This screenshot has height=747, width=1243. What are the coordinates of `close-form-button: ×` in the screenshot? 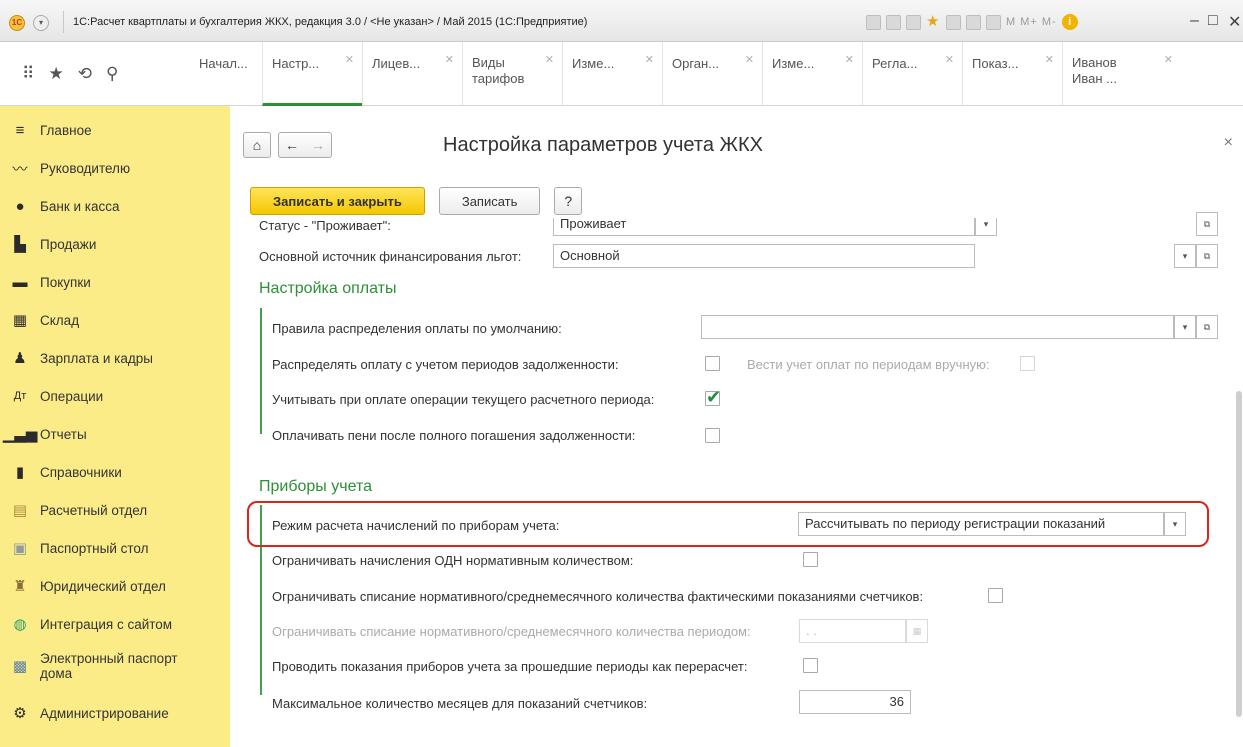 It's located at (1228, 143).